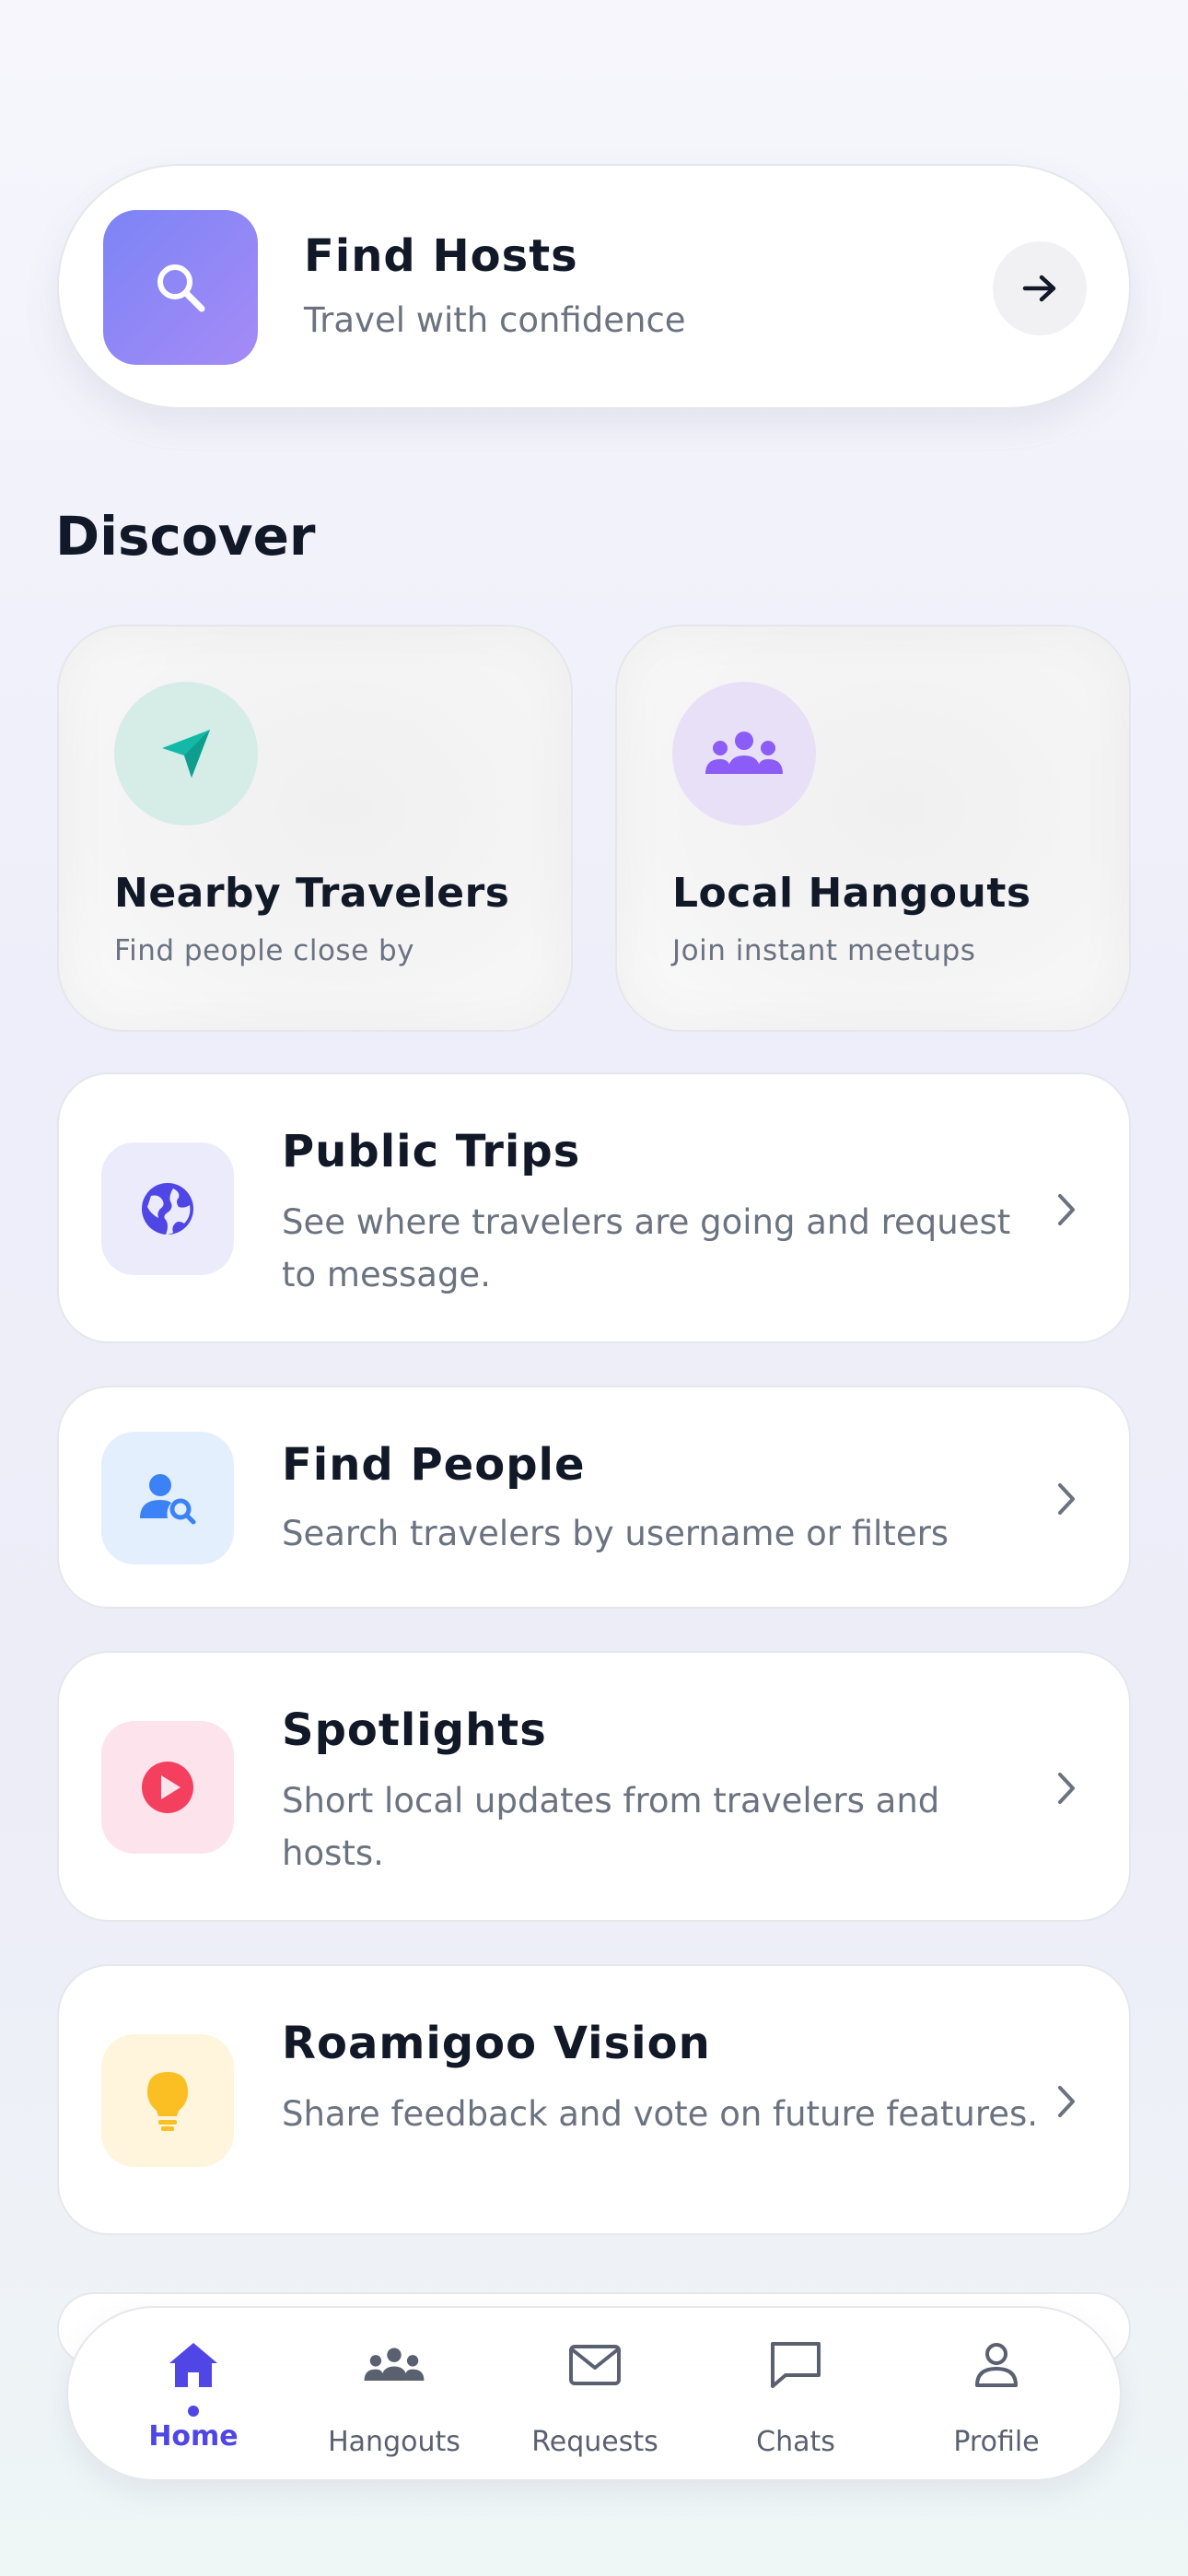 The width and height of the screenshot is (1188, 2576). Describe the element at coordinates (615, 1533) in the screenshot. I see `card-description: Search travelers by username or filters` at that location.